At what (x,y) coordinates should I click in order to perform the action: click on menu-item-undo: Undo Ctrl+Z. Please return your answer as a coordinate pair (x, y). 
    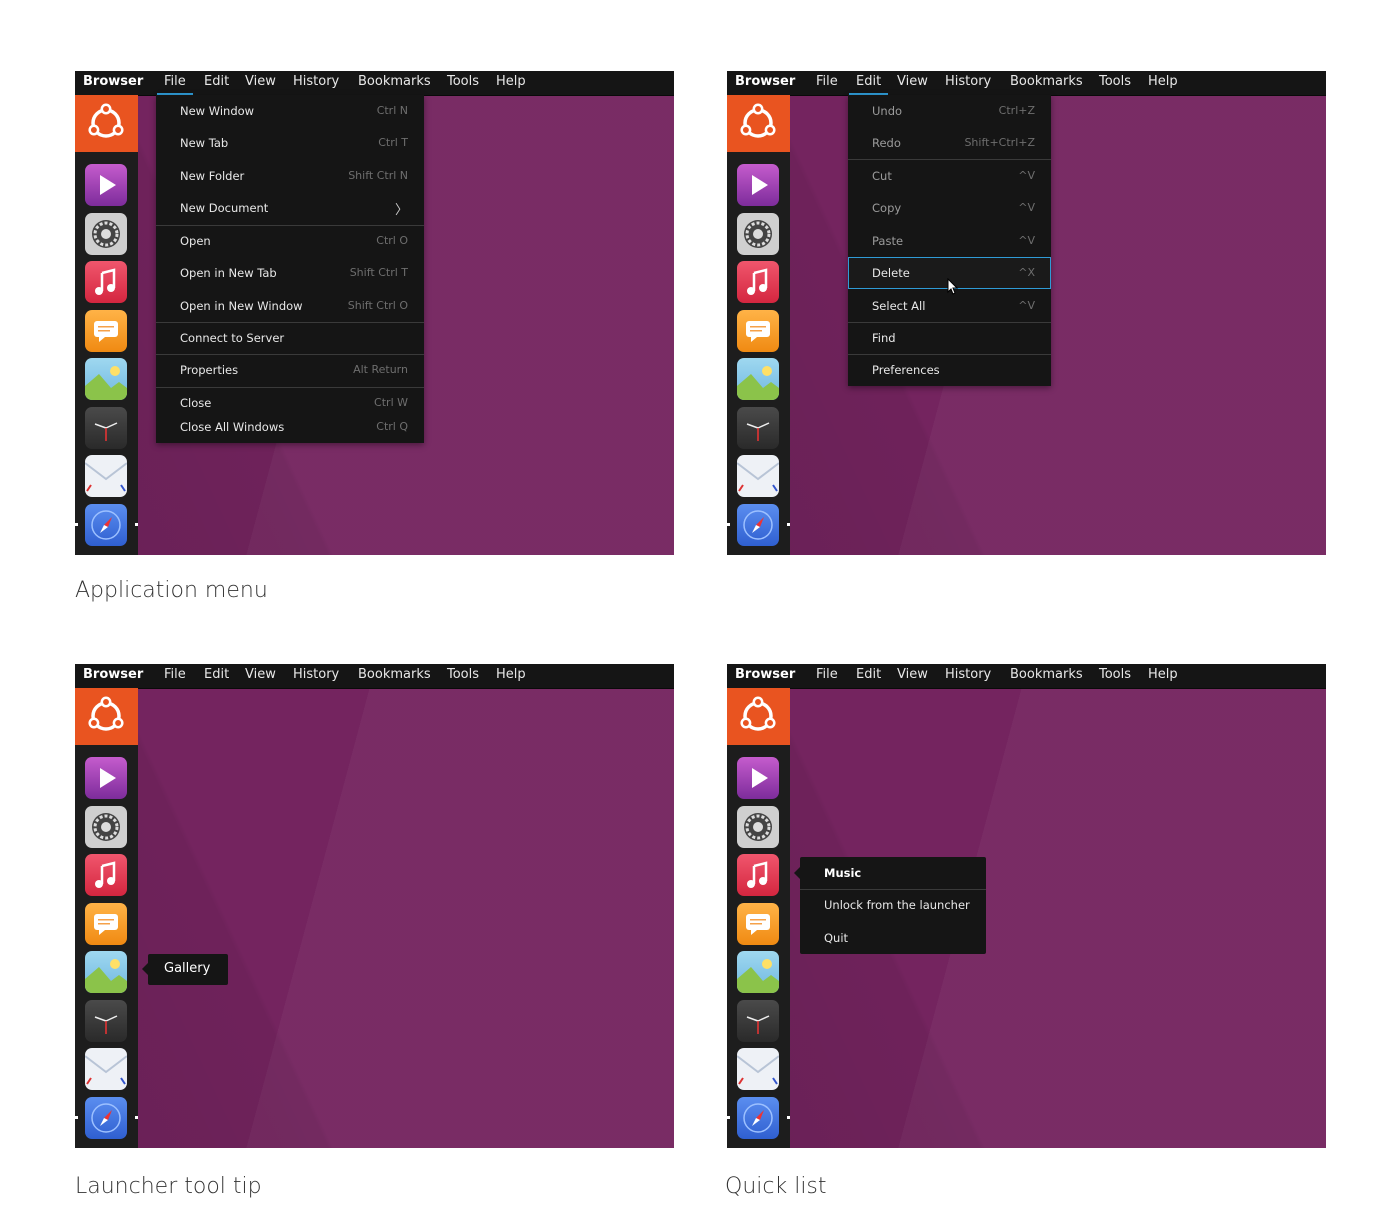
    Looking at the image, I should click on (949, 111).